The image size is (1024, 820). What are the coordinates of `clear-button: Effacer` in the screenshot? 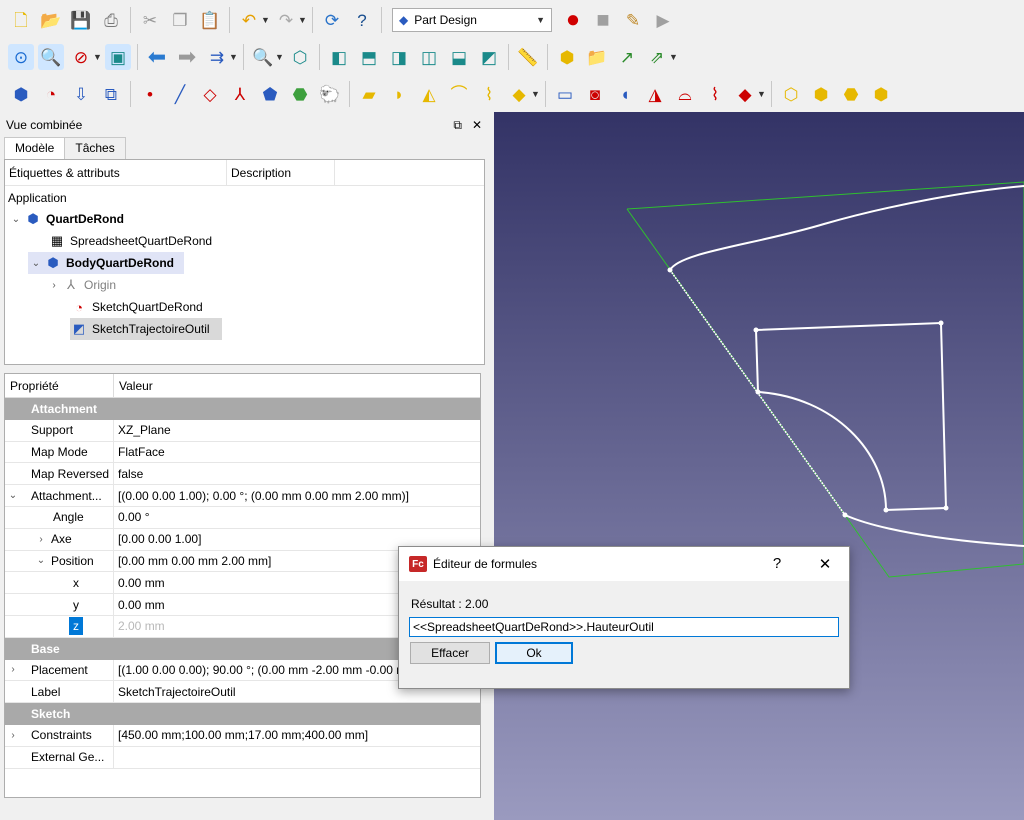 It's located at (450, 653).